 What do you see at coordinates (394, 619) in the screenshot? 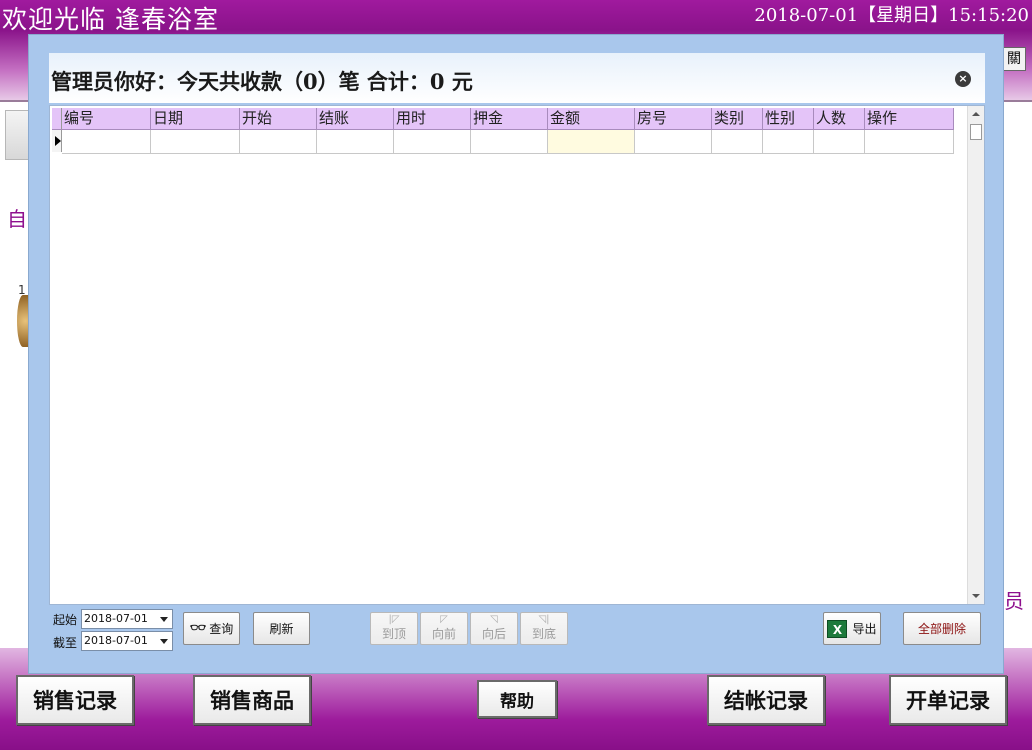
I see `first-icon: |◸` at bounding box center [394, 619].